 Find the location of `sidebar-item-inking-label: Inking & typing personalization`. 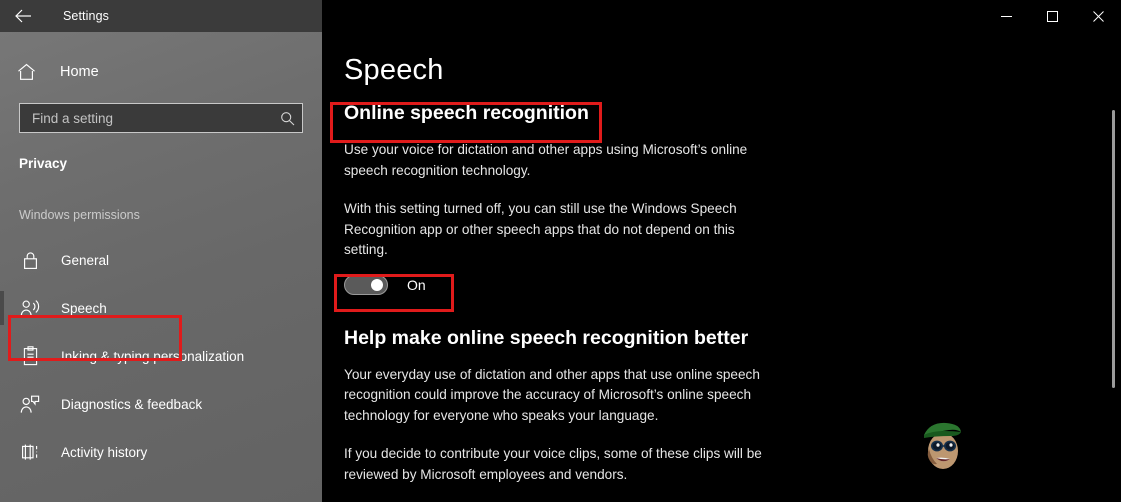

sidebar-item-inking-label: Inking & typing personalization is located at coordinates (153, 356).